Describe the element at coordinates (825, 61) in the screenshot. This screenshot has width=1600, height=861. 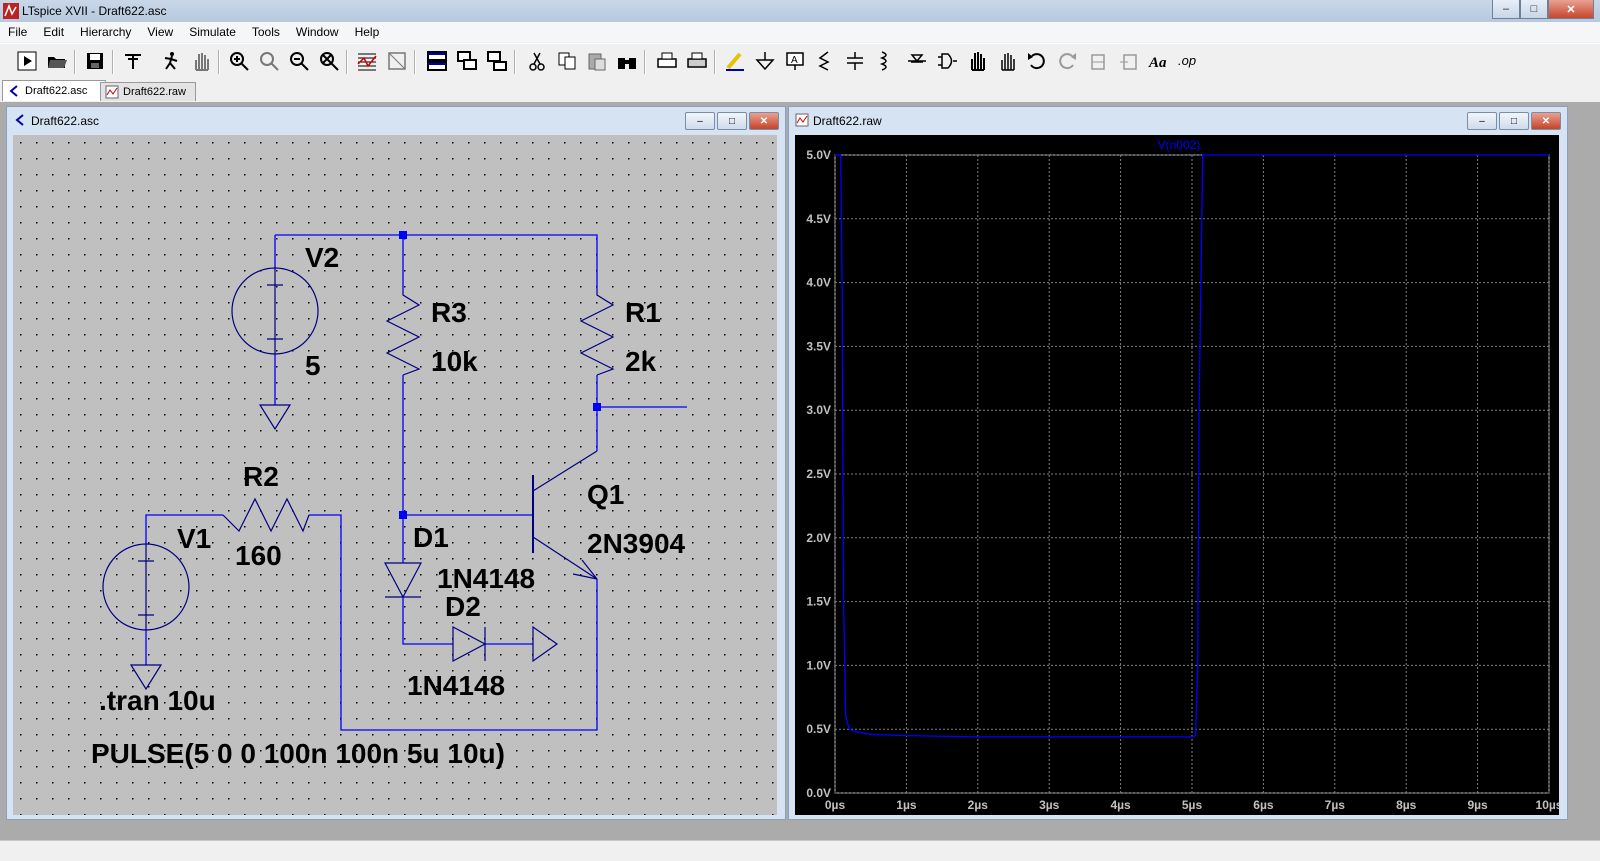
I see `resistor-icon` at that location.